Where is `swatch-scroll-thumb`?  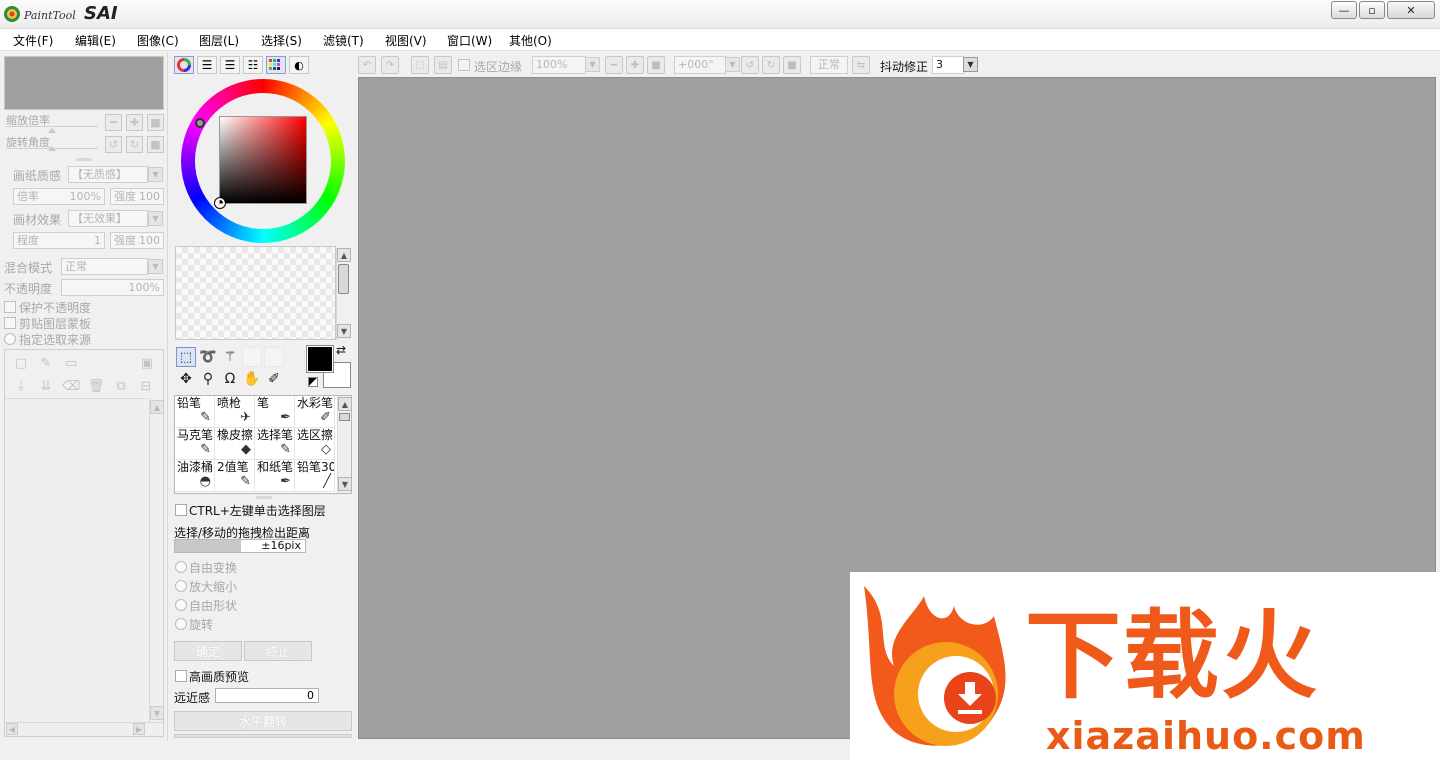
swatch-scroll-thumb is located at coordinates (343, 279).